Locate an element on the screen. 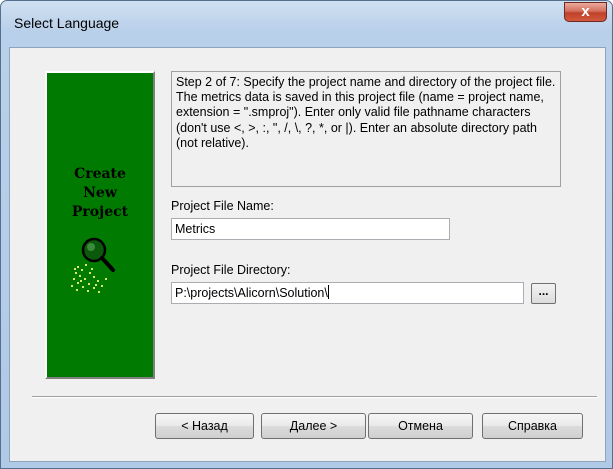 The height and width of the screenshot is (469, 613). project-file-name-input: Metrics is located at coordinates (310, 229).